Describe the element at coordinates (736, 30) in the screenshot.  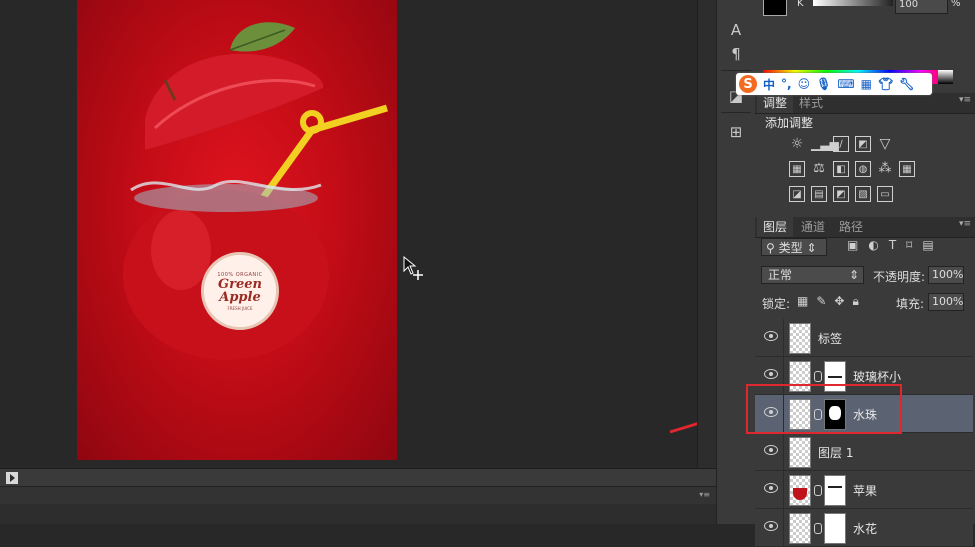
I see `character-icon: A` at that location.